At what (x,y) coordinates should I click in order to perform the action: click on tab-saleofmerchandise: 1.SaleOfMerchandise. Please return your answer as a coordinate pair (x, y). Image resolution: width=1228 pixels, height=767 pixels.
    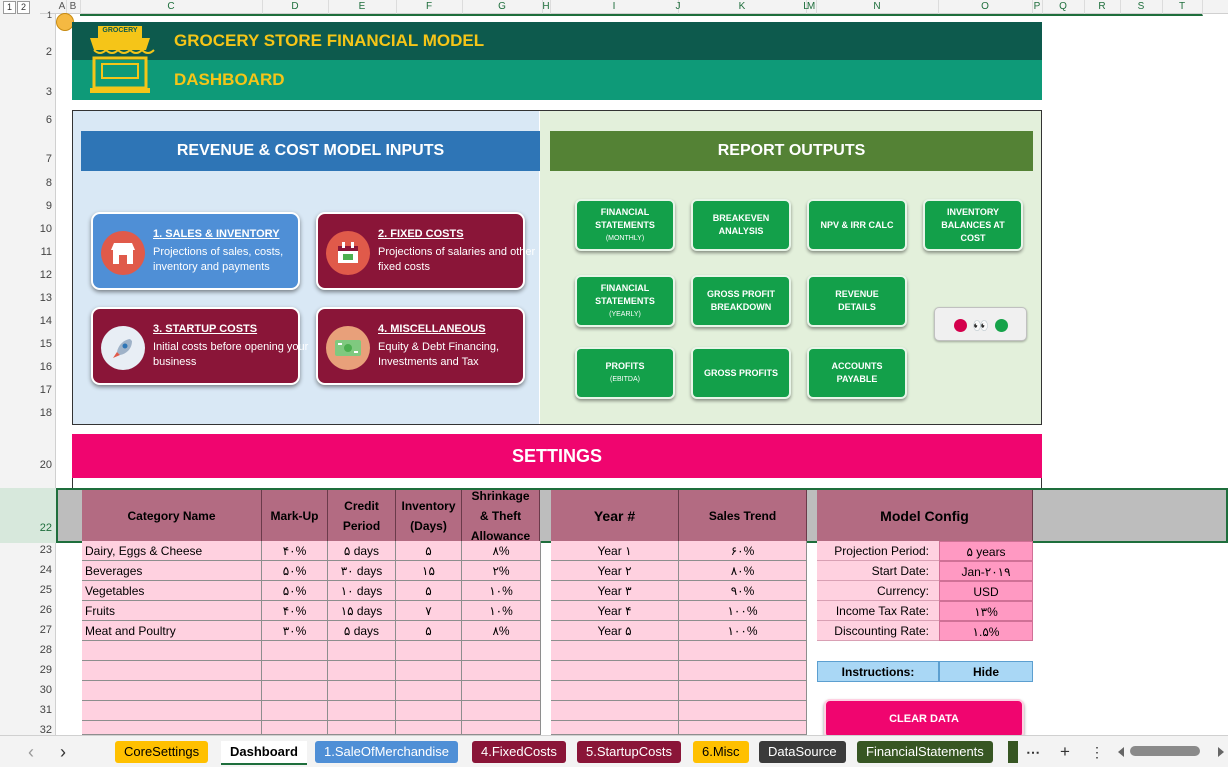
    Looking at the image, I should click on (387, 752).